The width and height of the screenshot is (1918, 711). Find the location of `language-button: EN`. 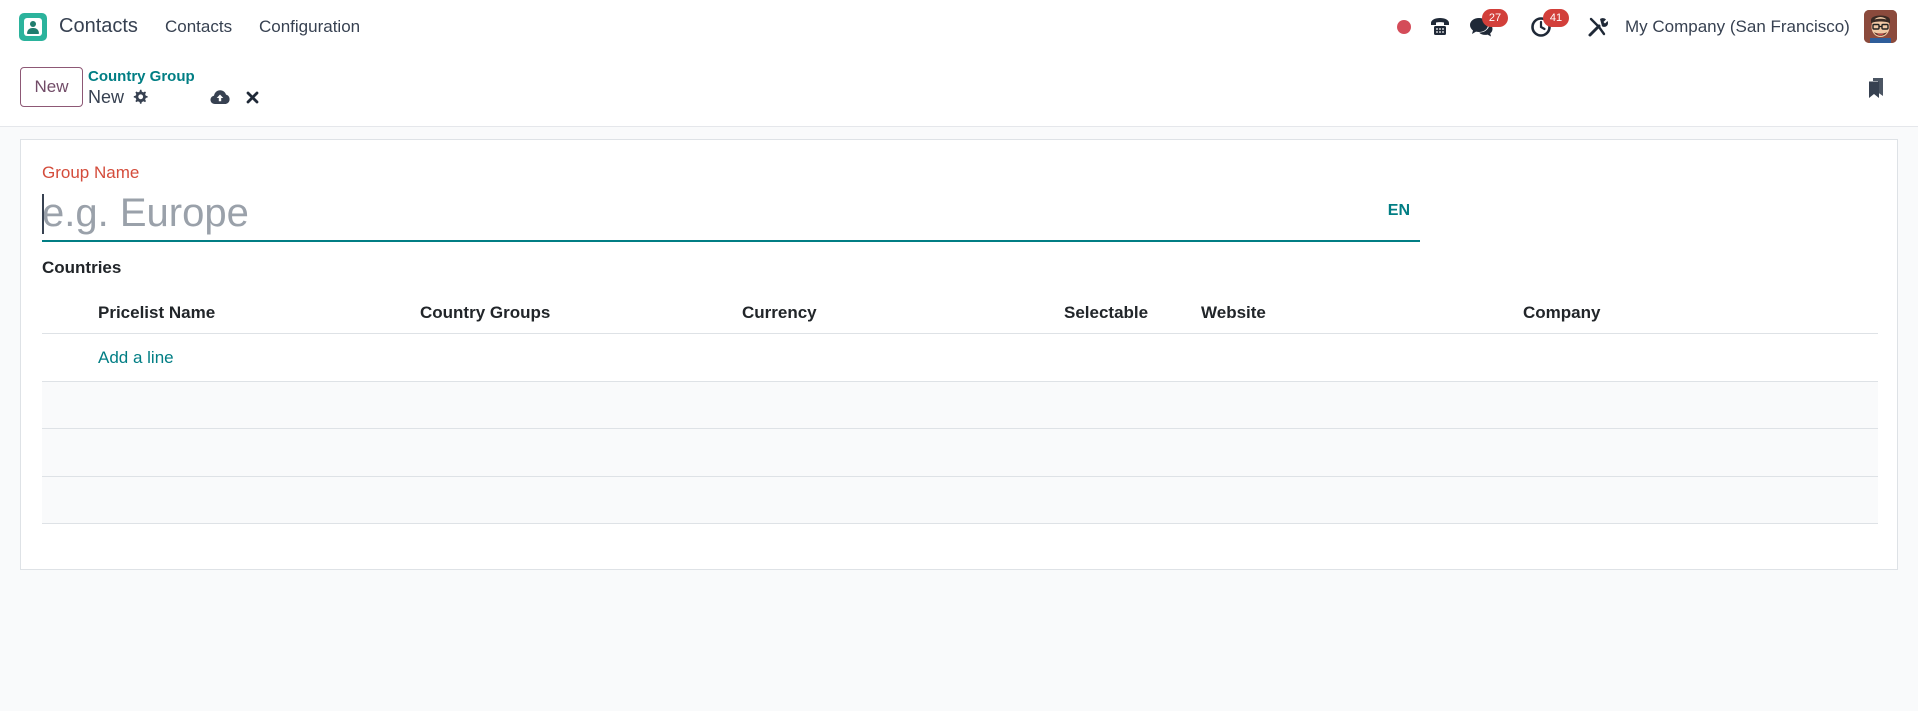

language-button: EN is located at coordinates (1399, 211).